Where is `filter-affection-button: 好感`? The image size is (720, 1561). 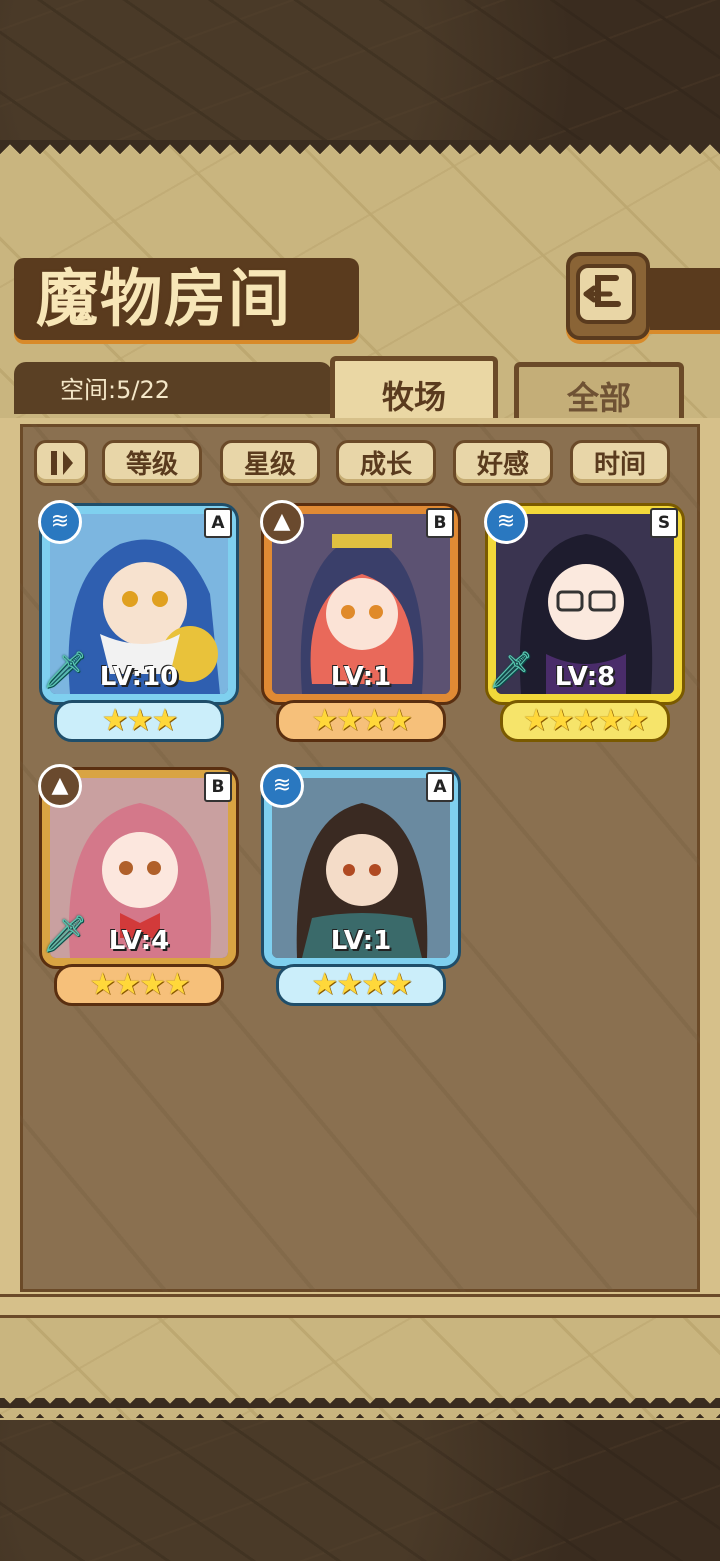
filter-affection-button: 好感 is located at coordinates (503, 463).